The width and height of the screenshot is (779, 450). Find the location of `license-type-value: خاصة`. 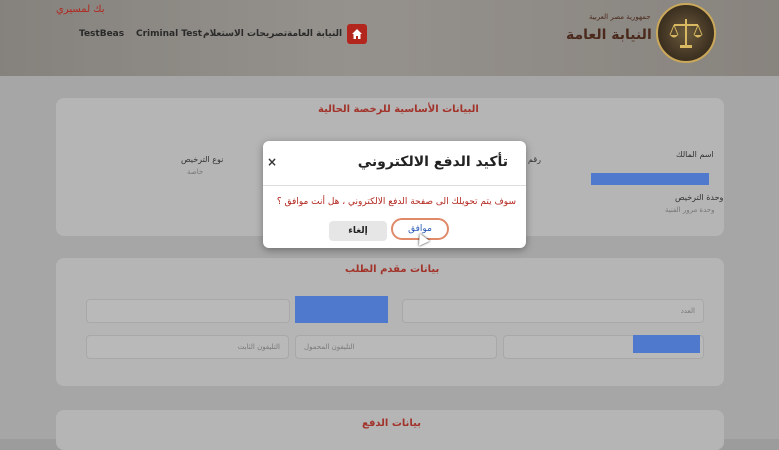

license-type-value: خاصة is located at coordinates (195, 172).